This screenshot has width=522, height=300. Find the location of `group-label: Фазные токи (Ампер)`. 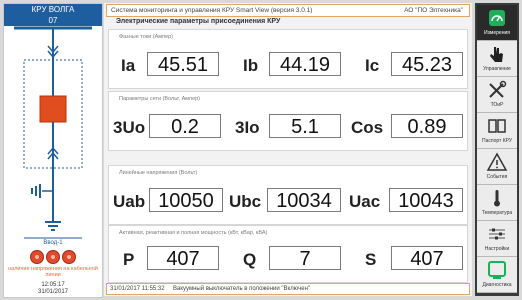

group-label: Фазные токи (Ампер) is located at coordinates (146, 37).